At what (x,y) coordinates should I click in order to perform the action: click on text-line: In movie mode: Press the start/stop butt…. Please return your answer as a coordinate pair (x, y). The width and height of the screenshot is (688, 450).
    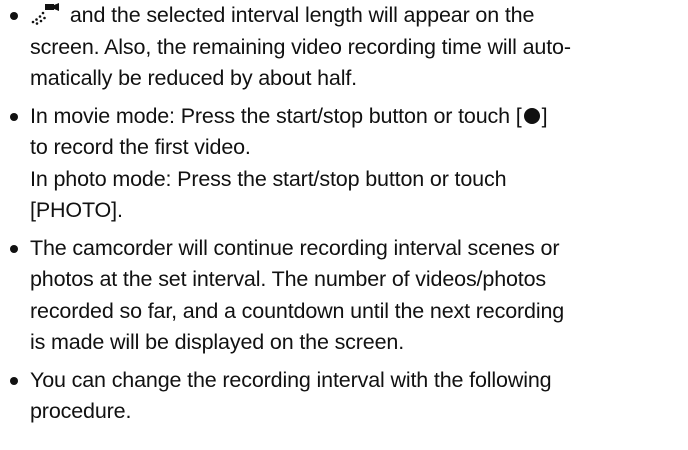
    Looking at the image, I should click on (350, 117).